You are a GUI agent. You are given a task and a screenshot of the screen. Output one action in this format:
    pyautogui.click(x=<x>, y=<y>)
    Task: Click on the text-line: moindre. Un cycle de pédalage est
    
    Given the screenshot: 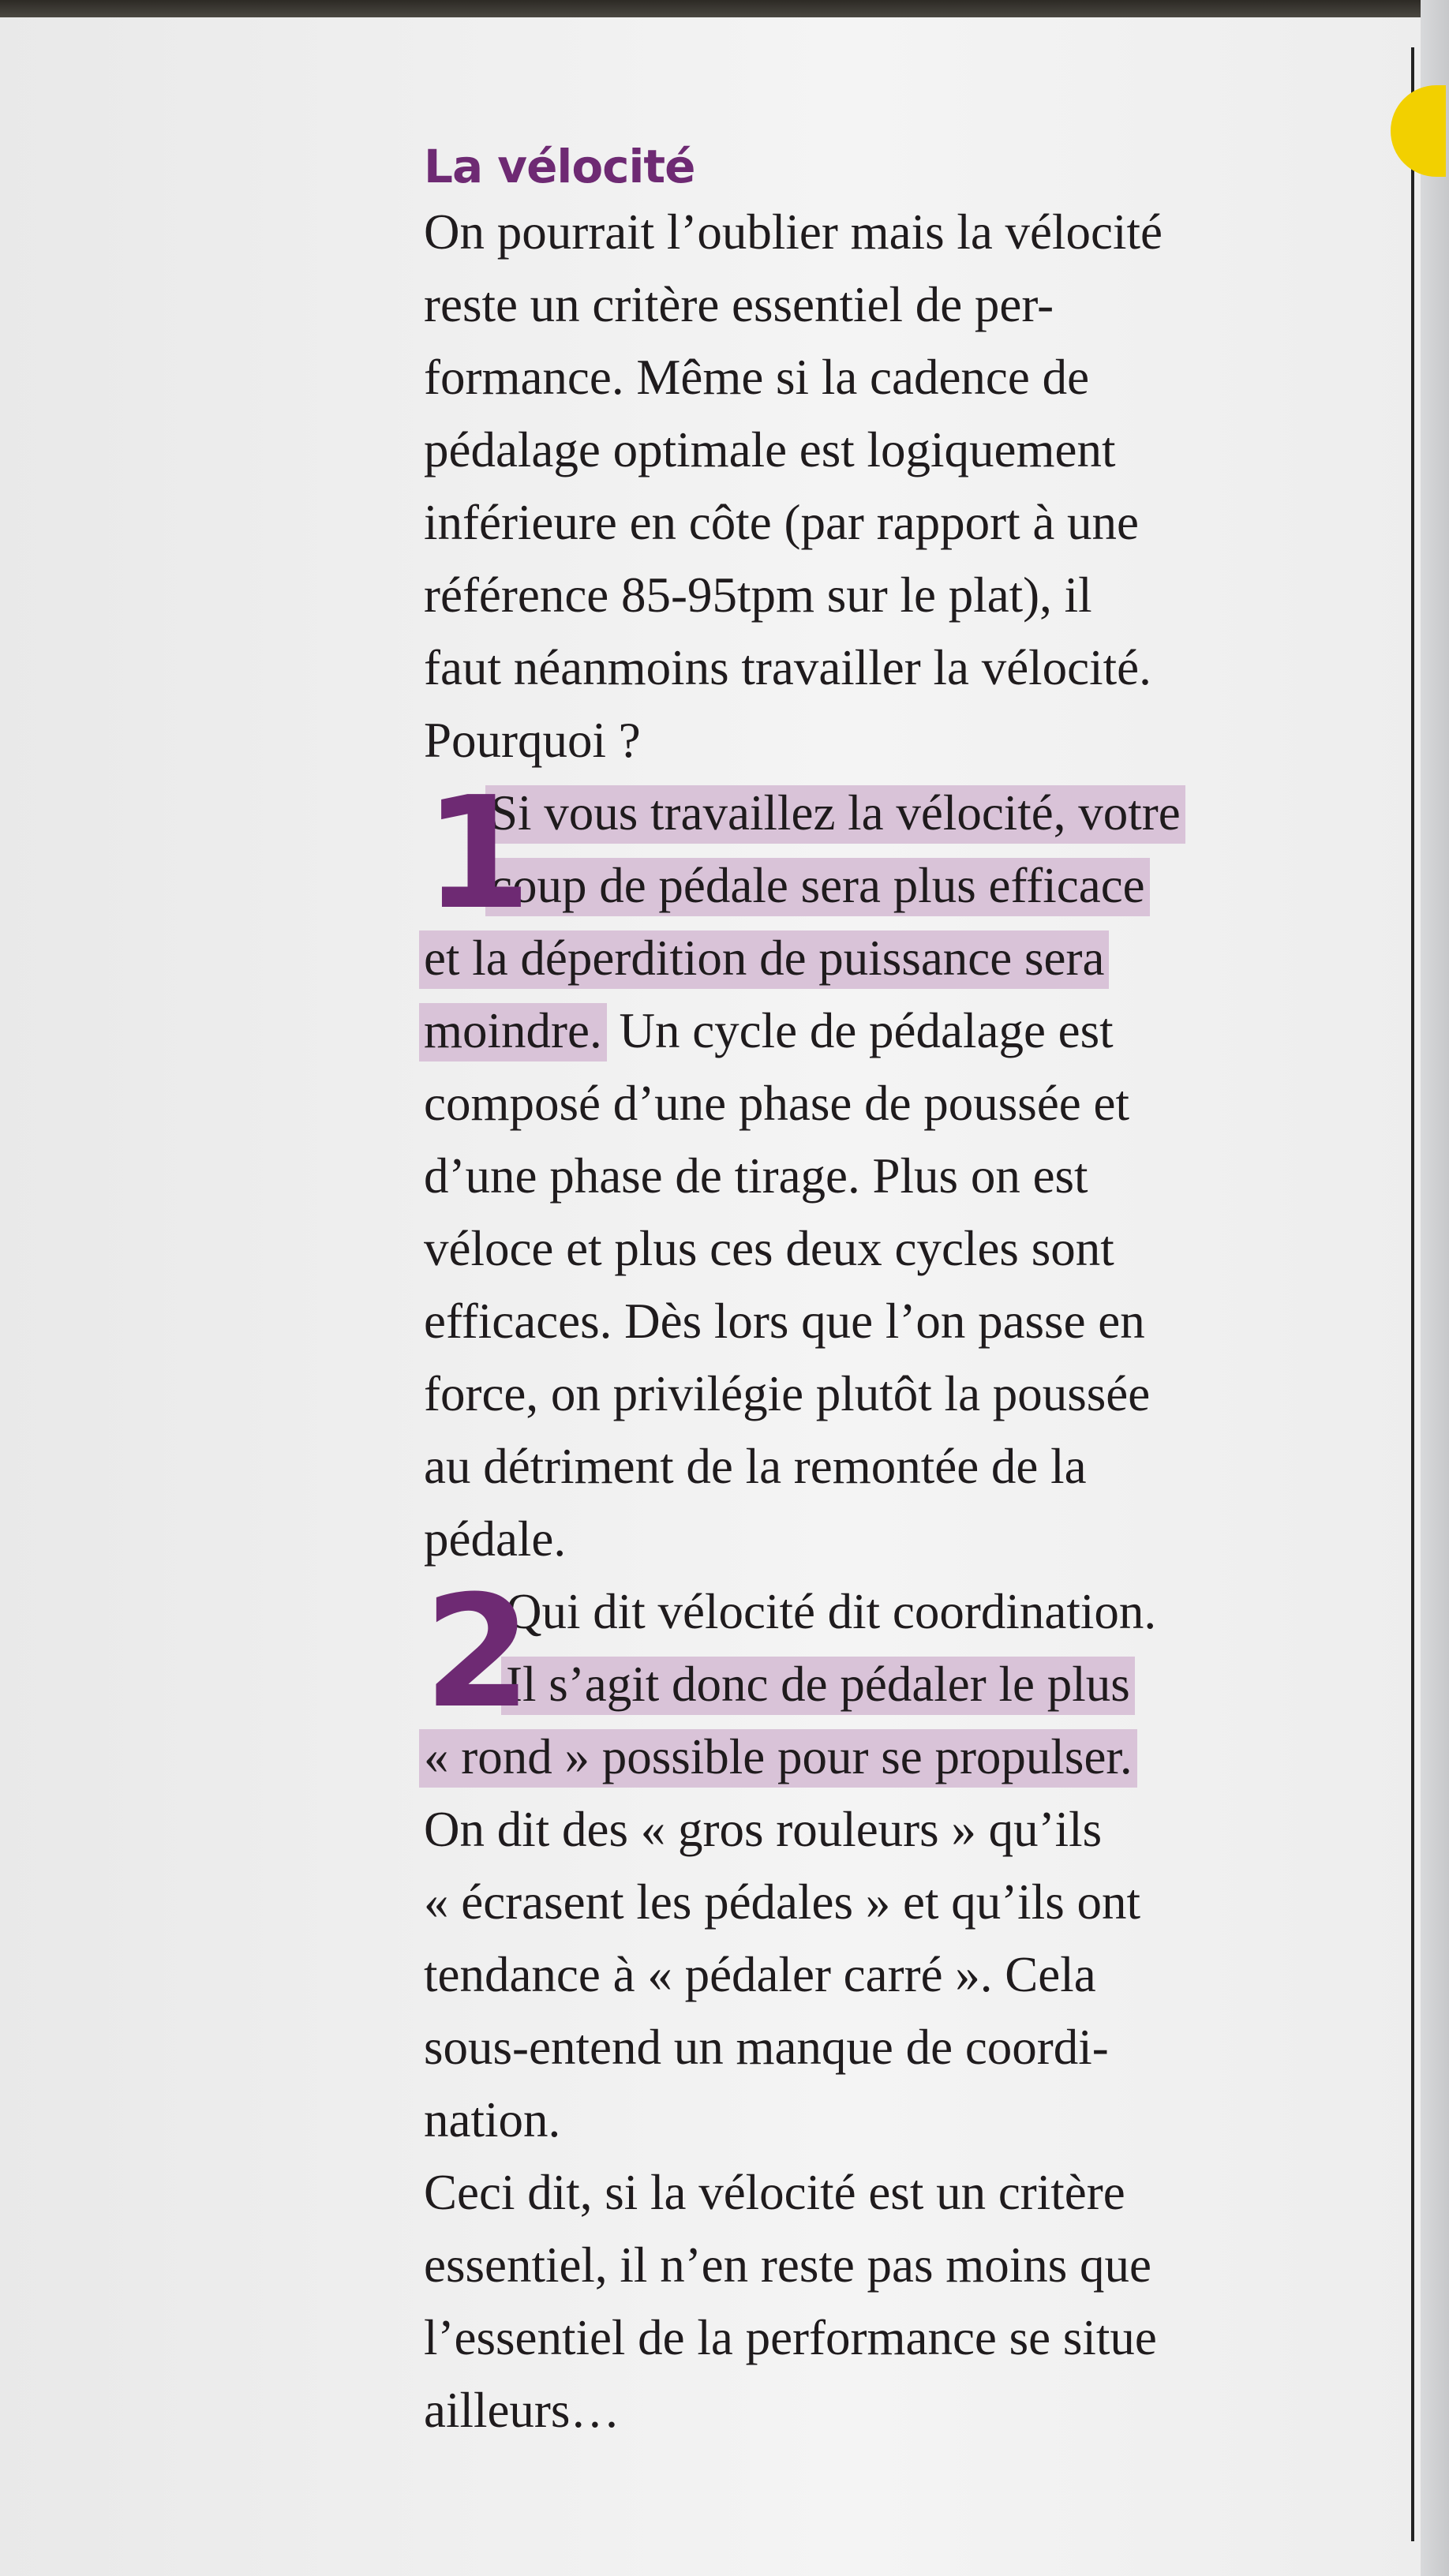 What is the action you would take?
    pyautogui.click(x=875, y=1030)
    